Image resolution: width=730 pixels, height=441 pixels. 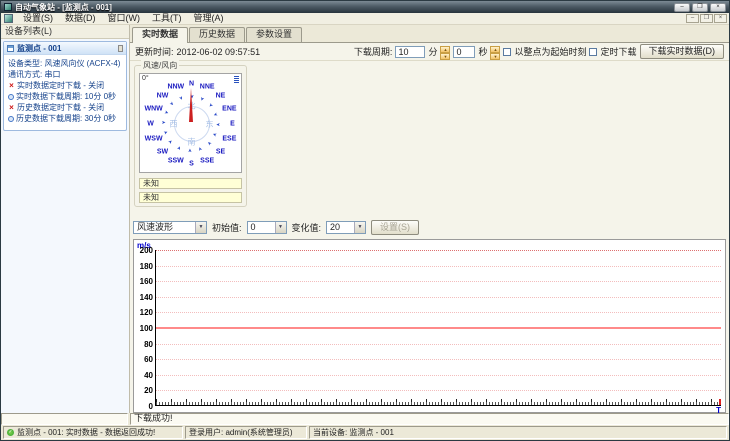 I want to click on menu-items: 设置(S) 数据(D) 窗口(W) 工具(T) 管理(A), so click(x=123, y=18).